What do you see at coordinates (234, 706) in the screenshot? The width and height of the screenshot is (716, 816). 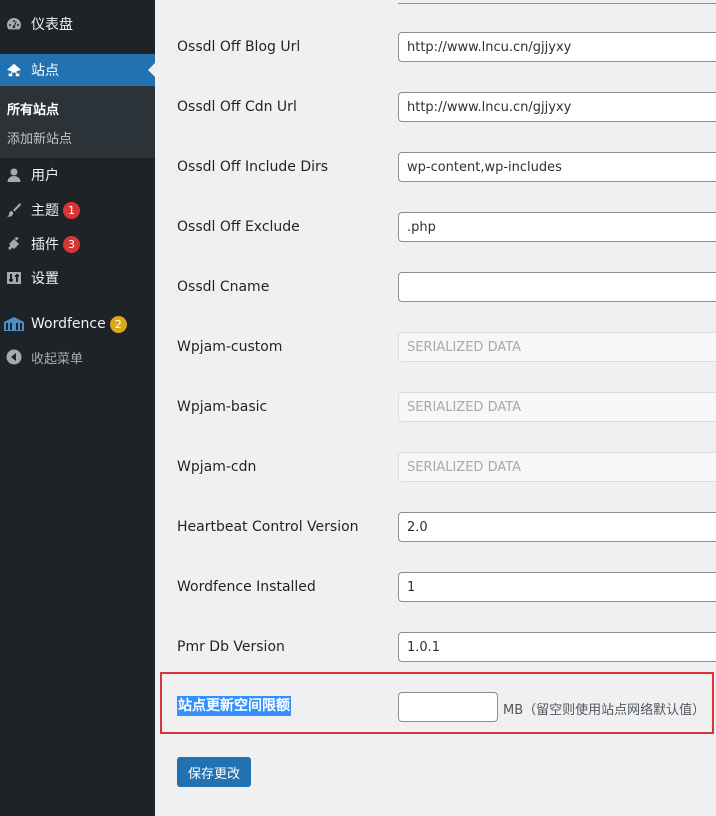 I see `quota-label: 站点更新空间限额` at bounding box center [234, 706].